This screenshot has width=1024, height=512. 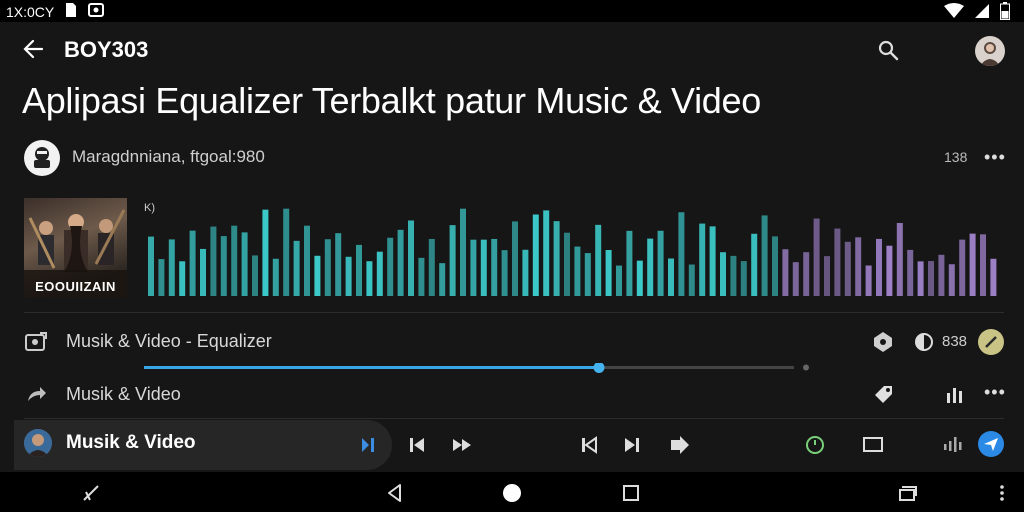 I want to click on share-icon, so click(x=36, y=395).